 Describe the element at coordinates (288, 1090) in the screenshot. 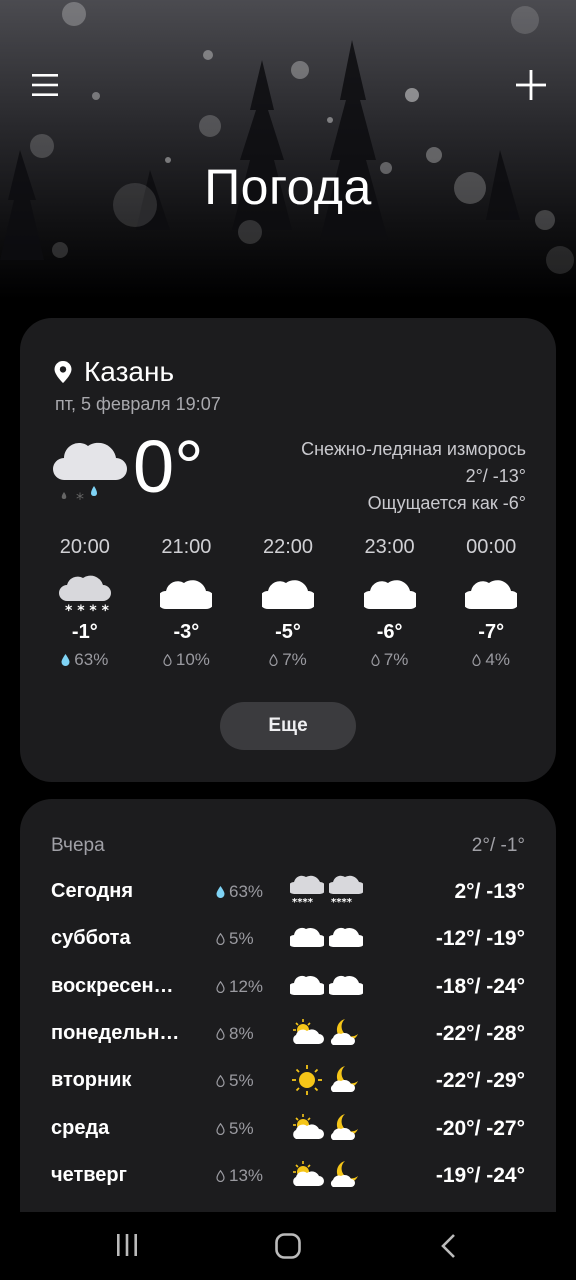

I see `daily-row: вторник 5% -22°/ -29°` at that location.